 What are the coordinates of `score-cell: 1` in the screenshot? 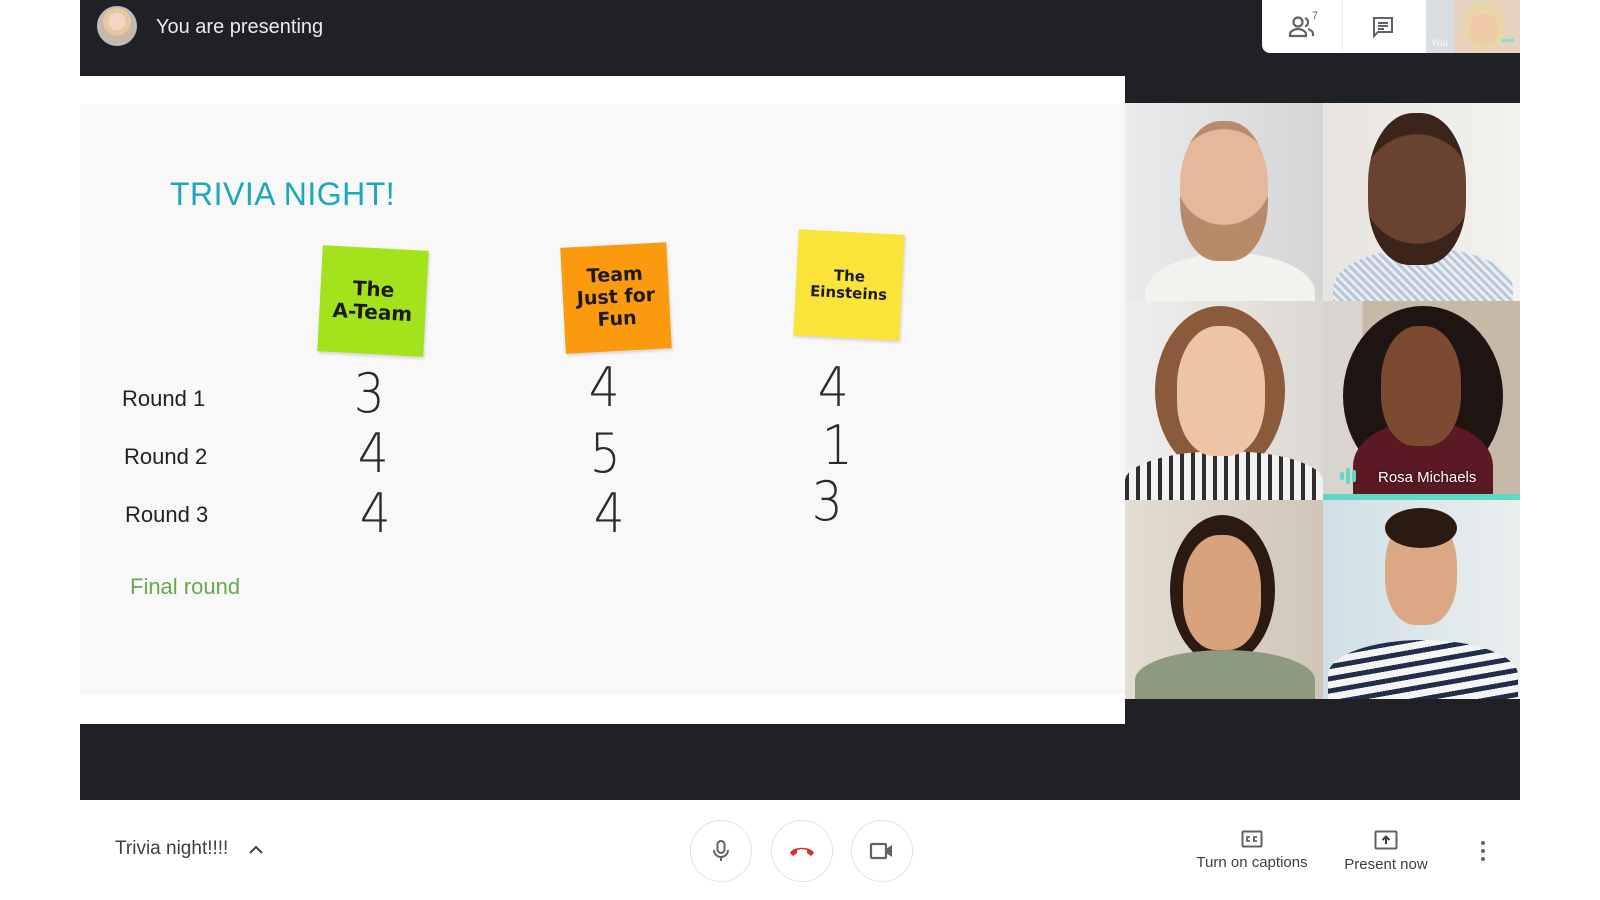 It's located at (837, 445).